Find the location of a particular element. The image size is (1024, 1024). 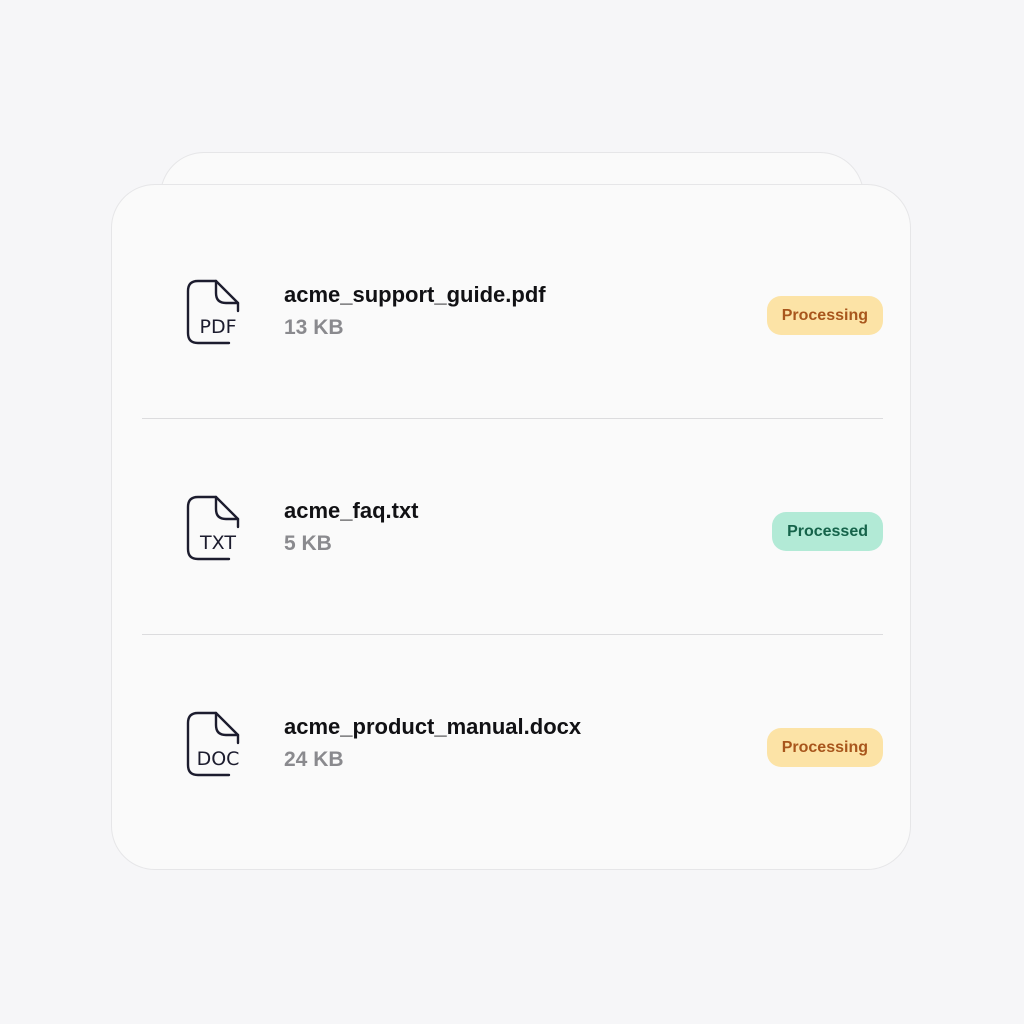

file-name: acme_support_guide.pdf is located at coordinates (415, 295).